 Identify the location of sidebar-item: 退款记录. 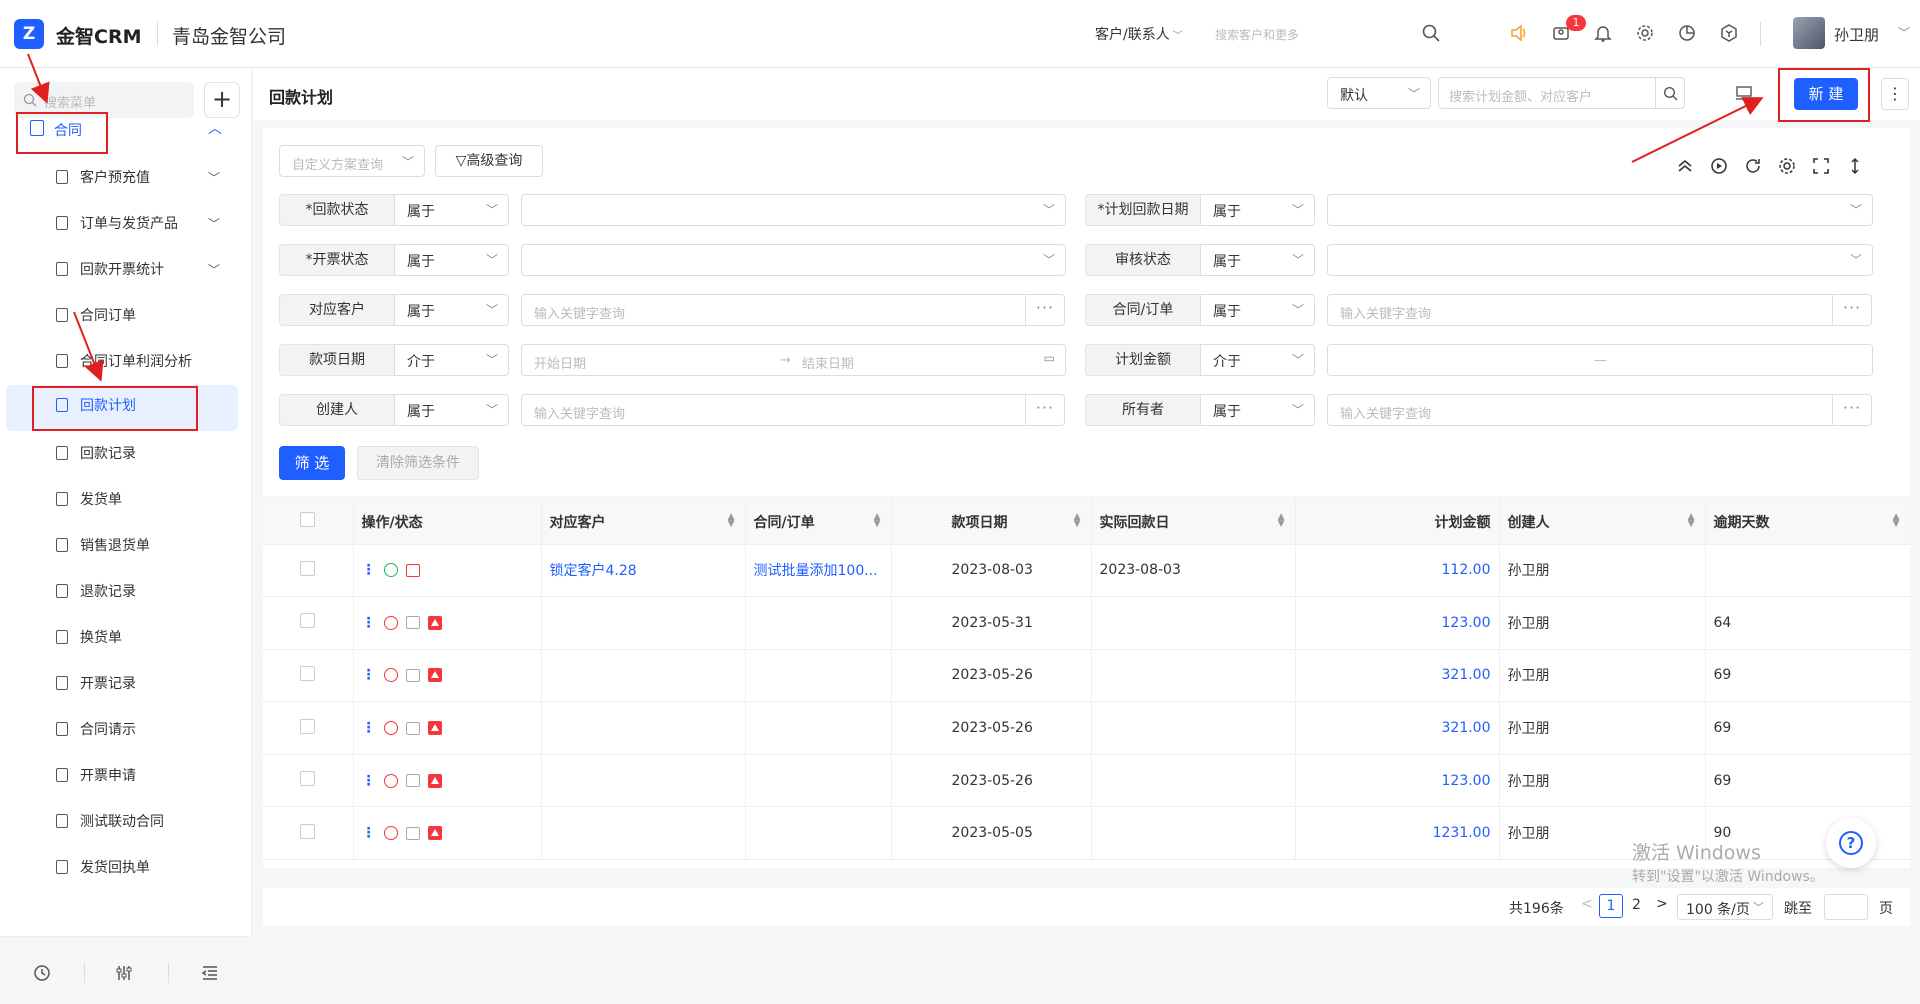
(126, 591).